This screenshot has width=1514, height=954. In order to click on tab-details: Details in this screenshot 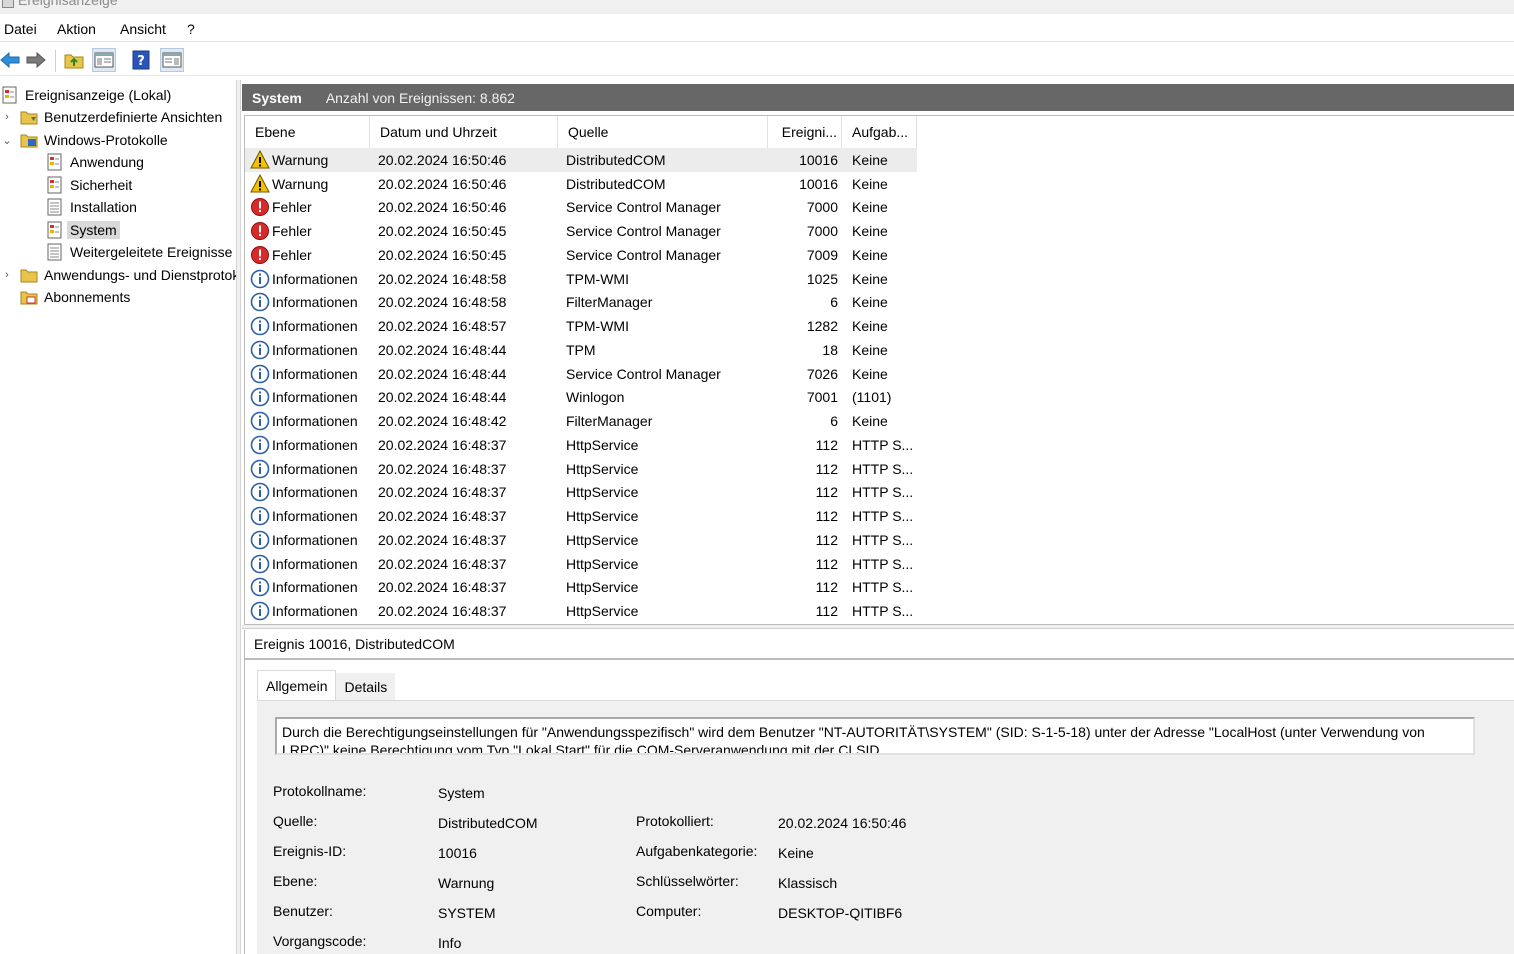, I will do `click(366, 686)`.